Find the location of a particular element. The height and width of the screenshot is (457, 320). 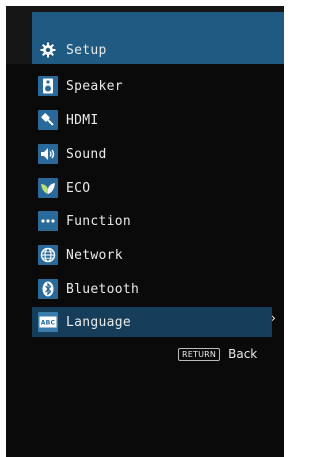

footer: RETURN Back is located at coordinates (217, 354).